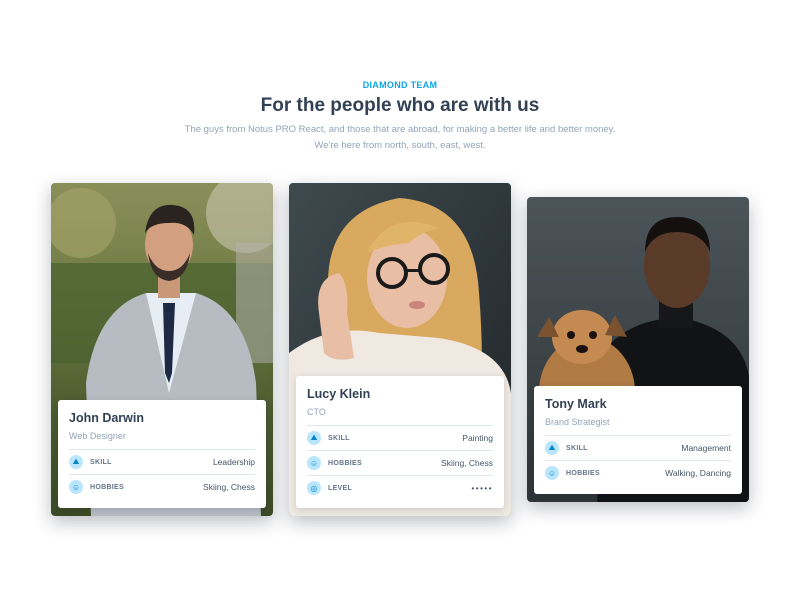 The height and width of the screenshot is (600, 800). I want to click on info-row-level: ◎ LEVEL •••••, so click(400, 487).